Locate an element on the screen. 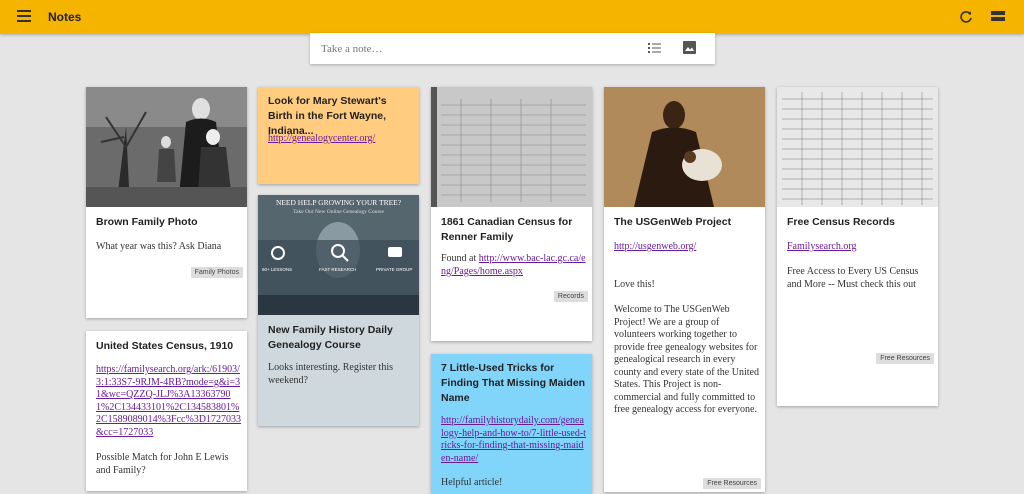  portrait-photo-image is located at coordinates (684, 147).